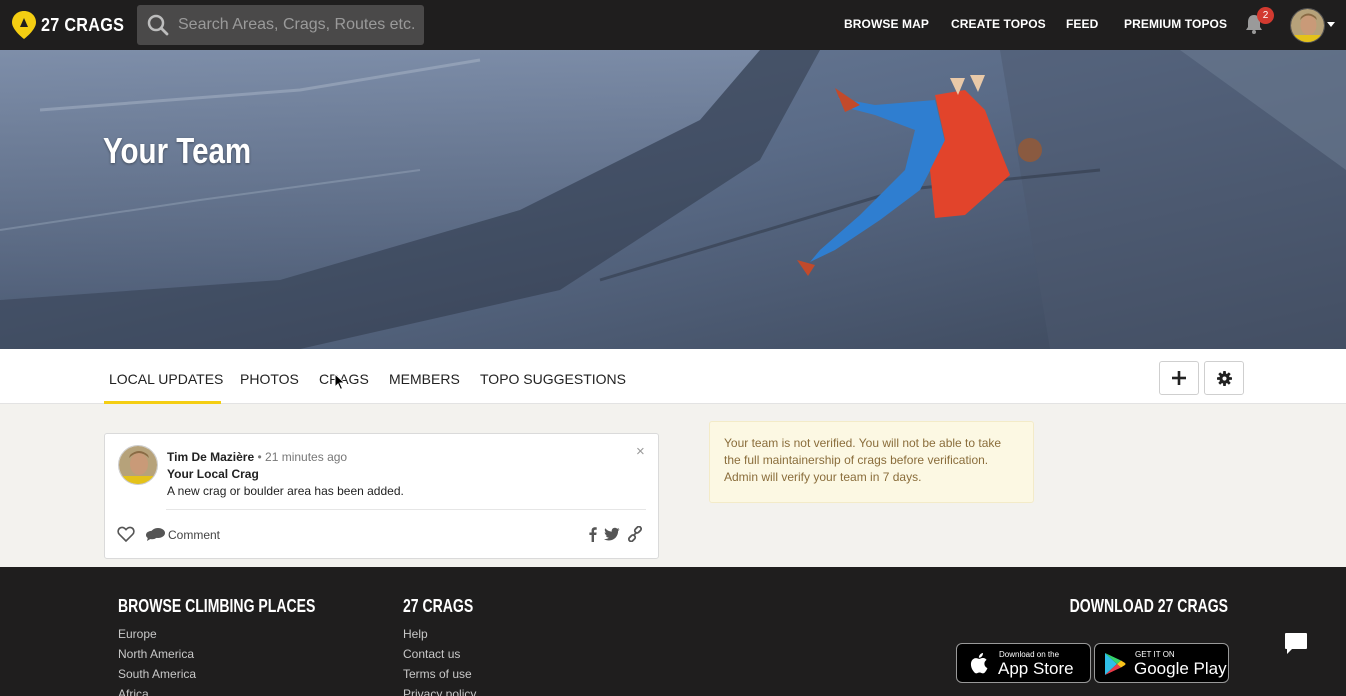 The height and width of the screenshot is (696, 1346). What do you see at coordinates (156, 654) in the screenshot?
I see `footer-link-north-america: North America` at bounding box center [156, 654].